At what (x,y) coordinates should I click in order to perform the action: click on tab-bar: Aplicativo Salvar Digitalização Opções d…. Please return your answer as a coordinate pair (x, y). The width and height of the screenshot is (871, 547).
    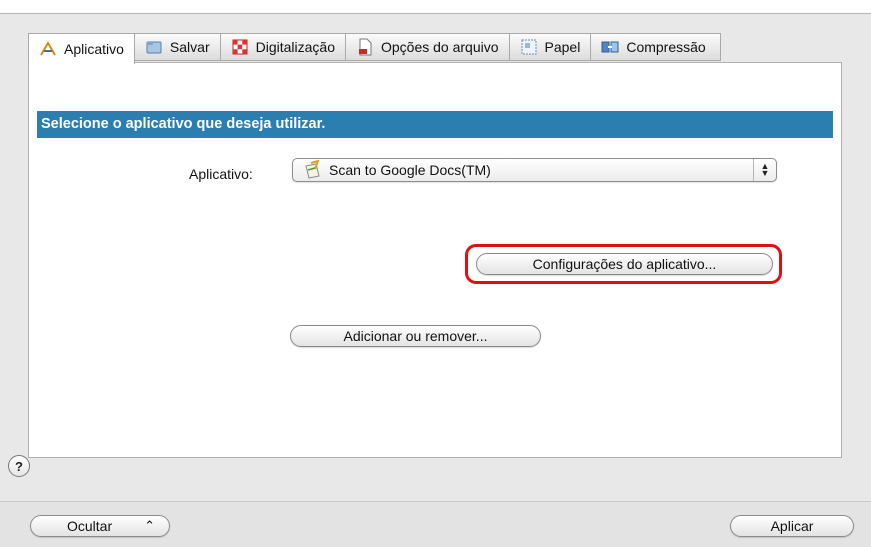
    Looking at the image, I should click on (374, 48).